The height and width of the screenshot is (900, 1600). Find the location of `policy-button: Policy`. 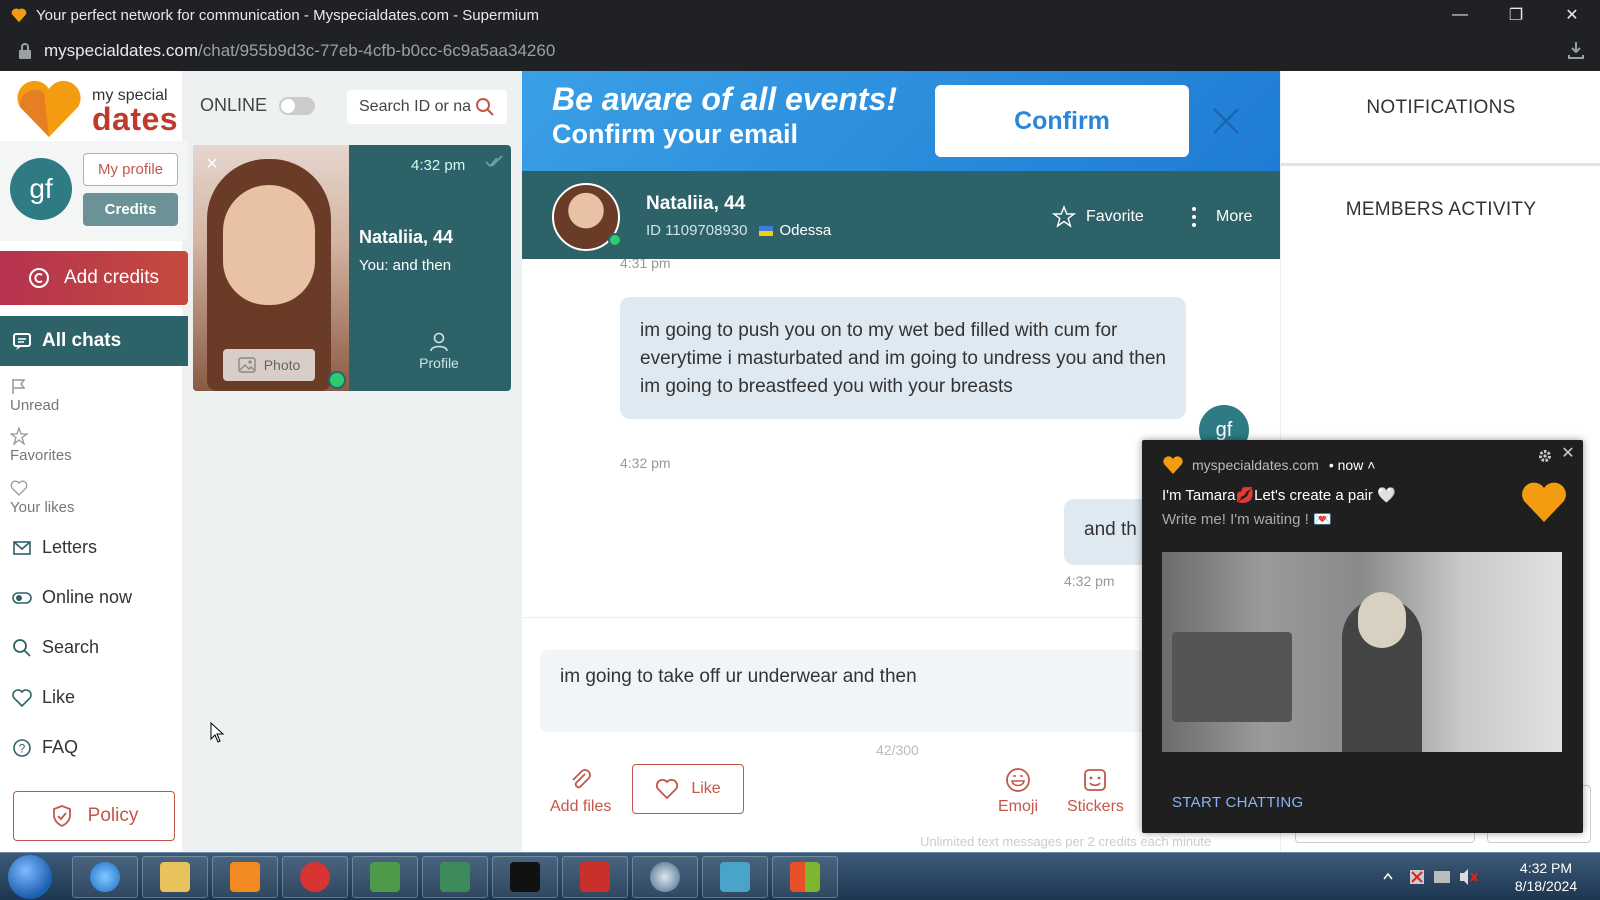

policy-button: Policy is located at coordinates (94, 816).